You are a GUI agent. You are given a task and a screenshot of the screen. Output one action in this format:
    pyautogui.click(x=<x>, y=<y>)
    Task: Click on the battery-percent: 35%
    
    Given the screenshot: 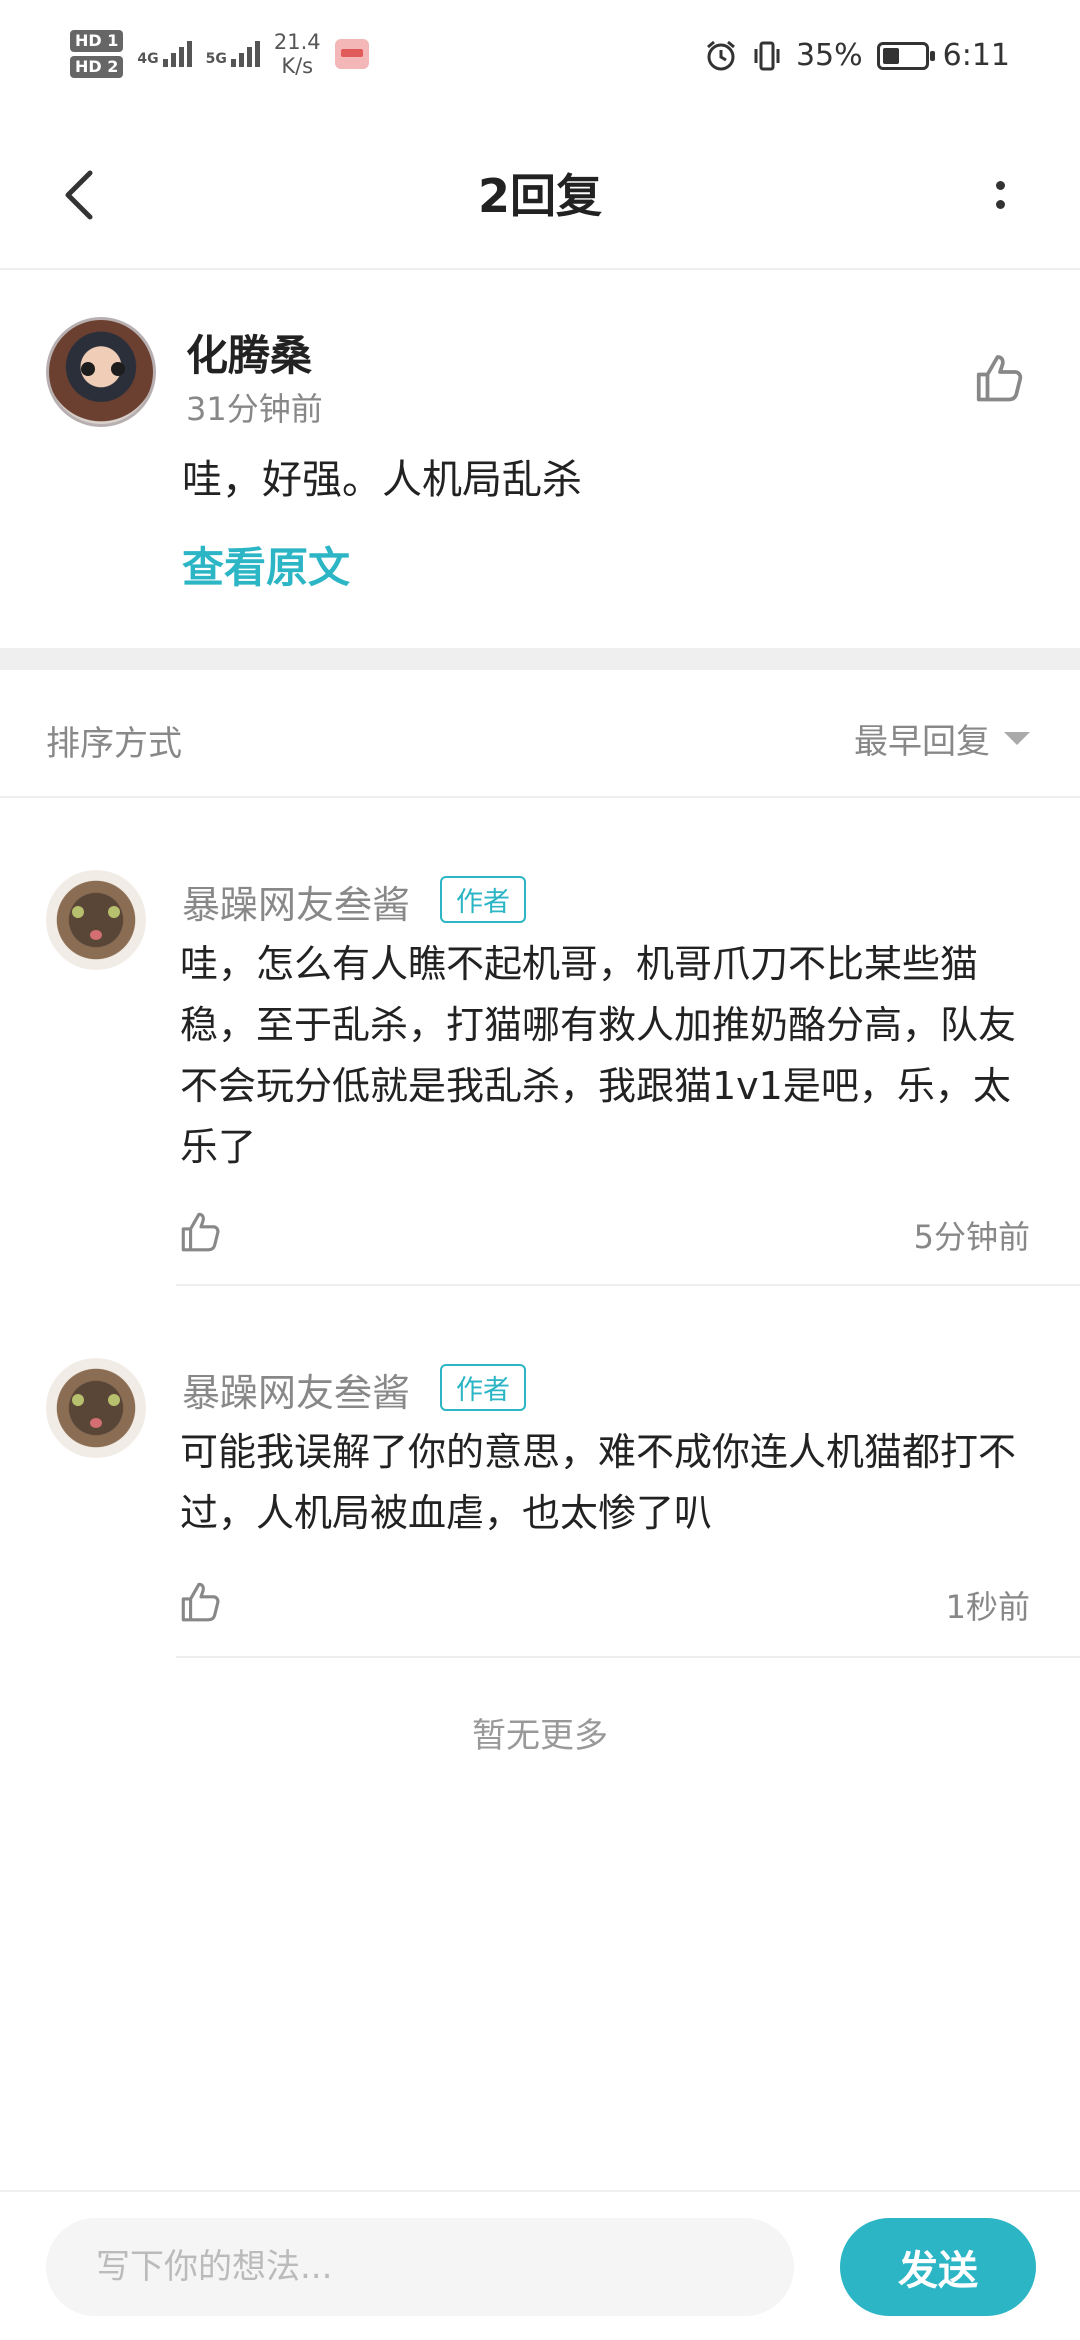 What is the action you would take?
    pyautogui.click(x=829, y=55)
    